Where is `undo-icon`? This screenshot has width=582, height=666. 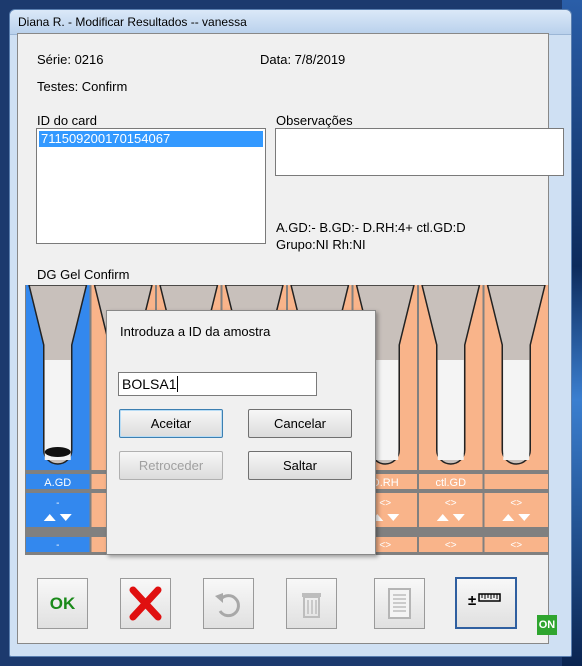
undo-icon is located at coordinates (227, 605).